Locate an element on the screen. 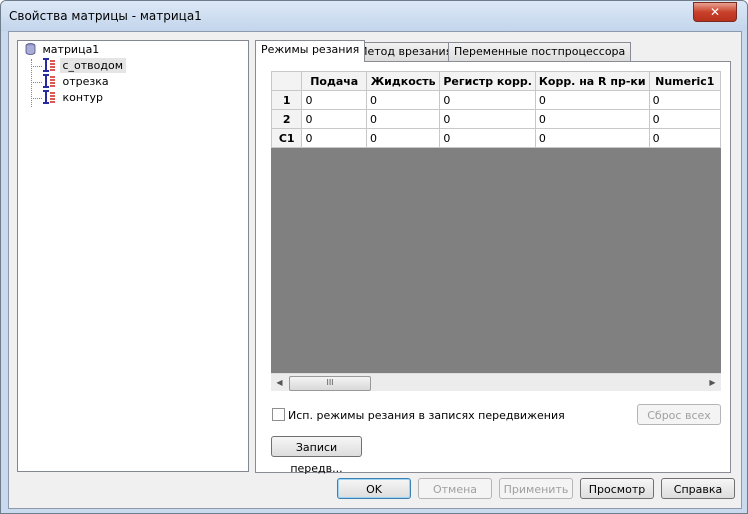  scrollbar-thumb: III is located at coordinates (330, 383).